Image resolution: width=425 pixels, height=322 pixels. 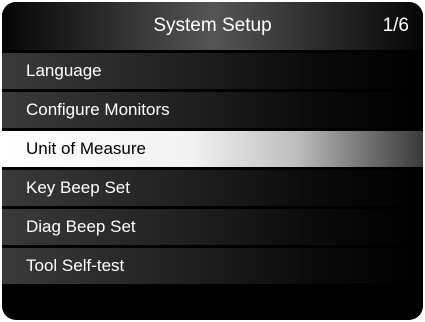 What do you see at coordinates (212, 188) in the screenshot?
I see `menu-item-key-beep-set: Key Beep Set` at bounding box center [212, 188].